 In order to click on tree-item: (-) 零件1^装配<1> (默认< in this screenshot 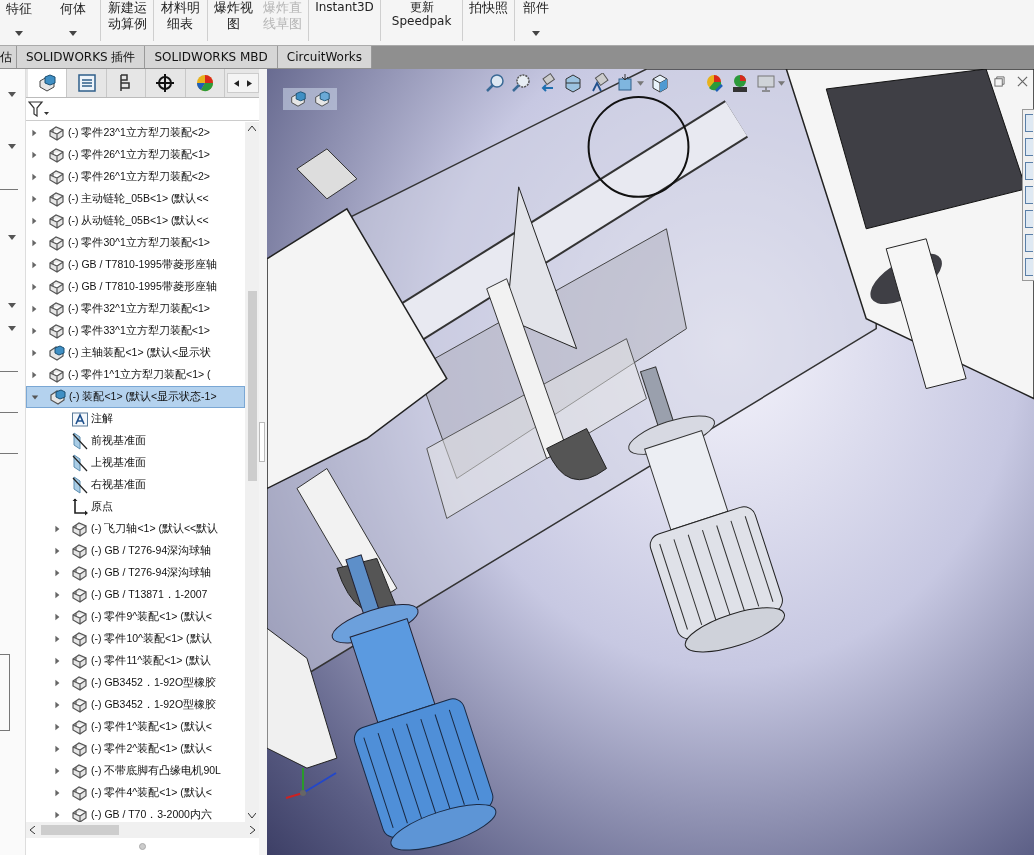, I will do `click(135, 727)`.